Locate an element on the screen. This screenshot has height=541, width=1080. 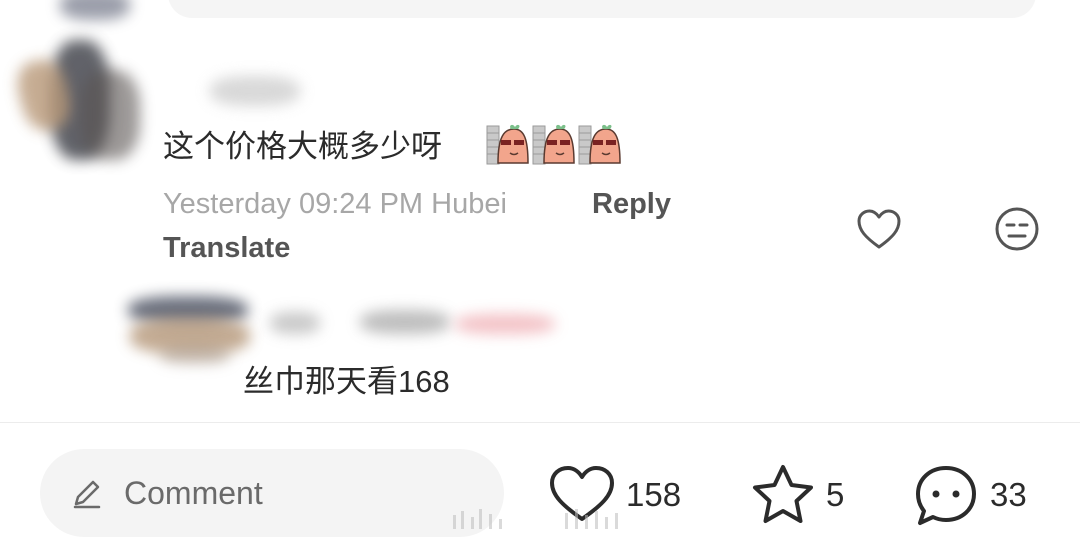
heart-outline-icon is located at coordinates (879, 229).